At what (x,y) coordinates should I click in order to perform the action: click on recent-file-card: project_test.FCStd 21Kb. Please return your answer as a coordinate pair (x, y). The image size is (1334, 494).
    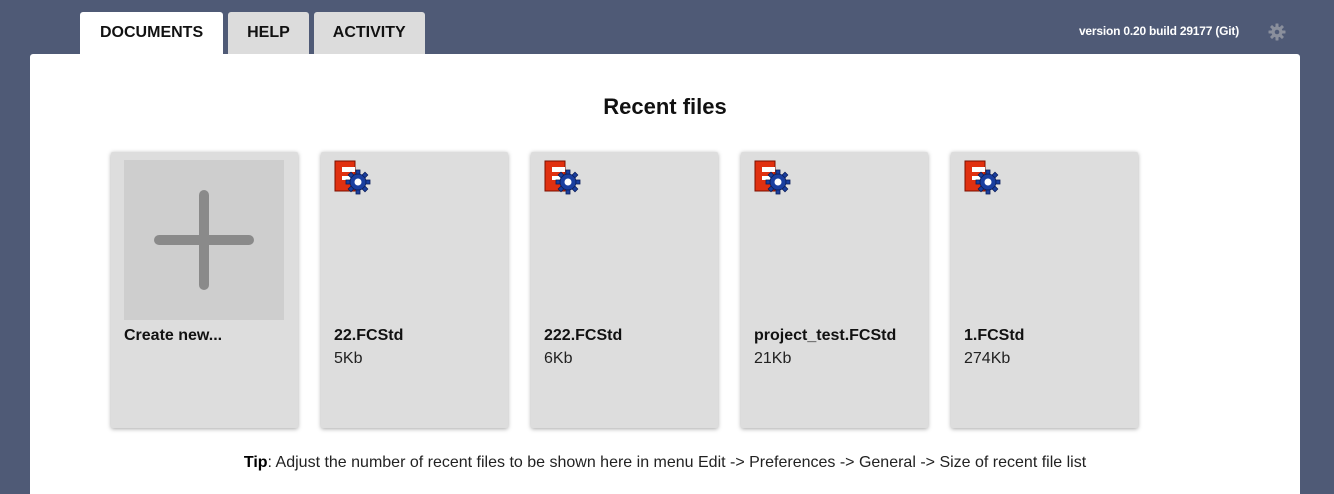
    Looking at the image, I should click on (834, 290).